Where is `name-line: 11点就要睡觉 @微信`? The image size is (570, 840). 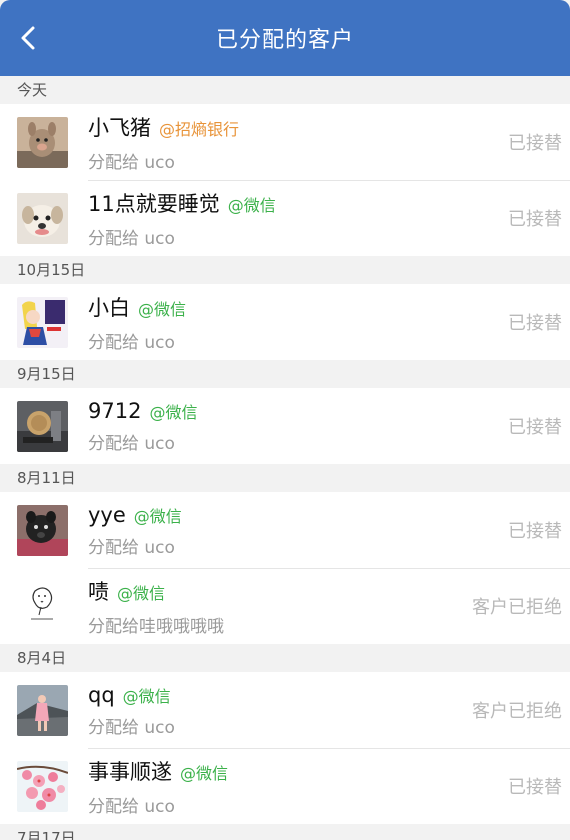
name-line: 11点就要睡觉 @微信 is located at coordinates (329, 203).